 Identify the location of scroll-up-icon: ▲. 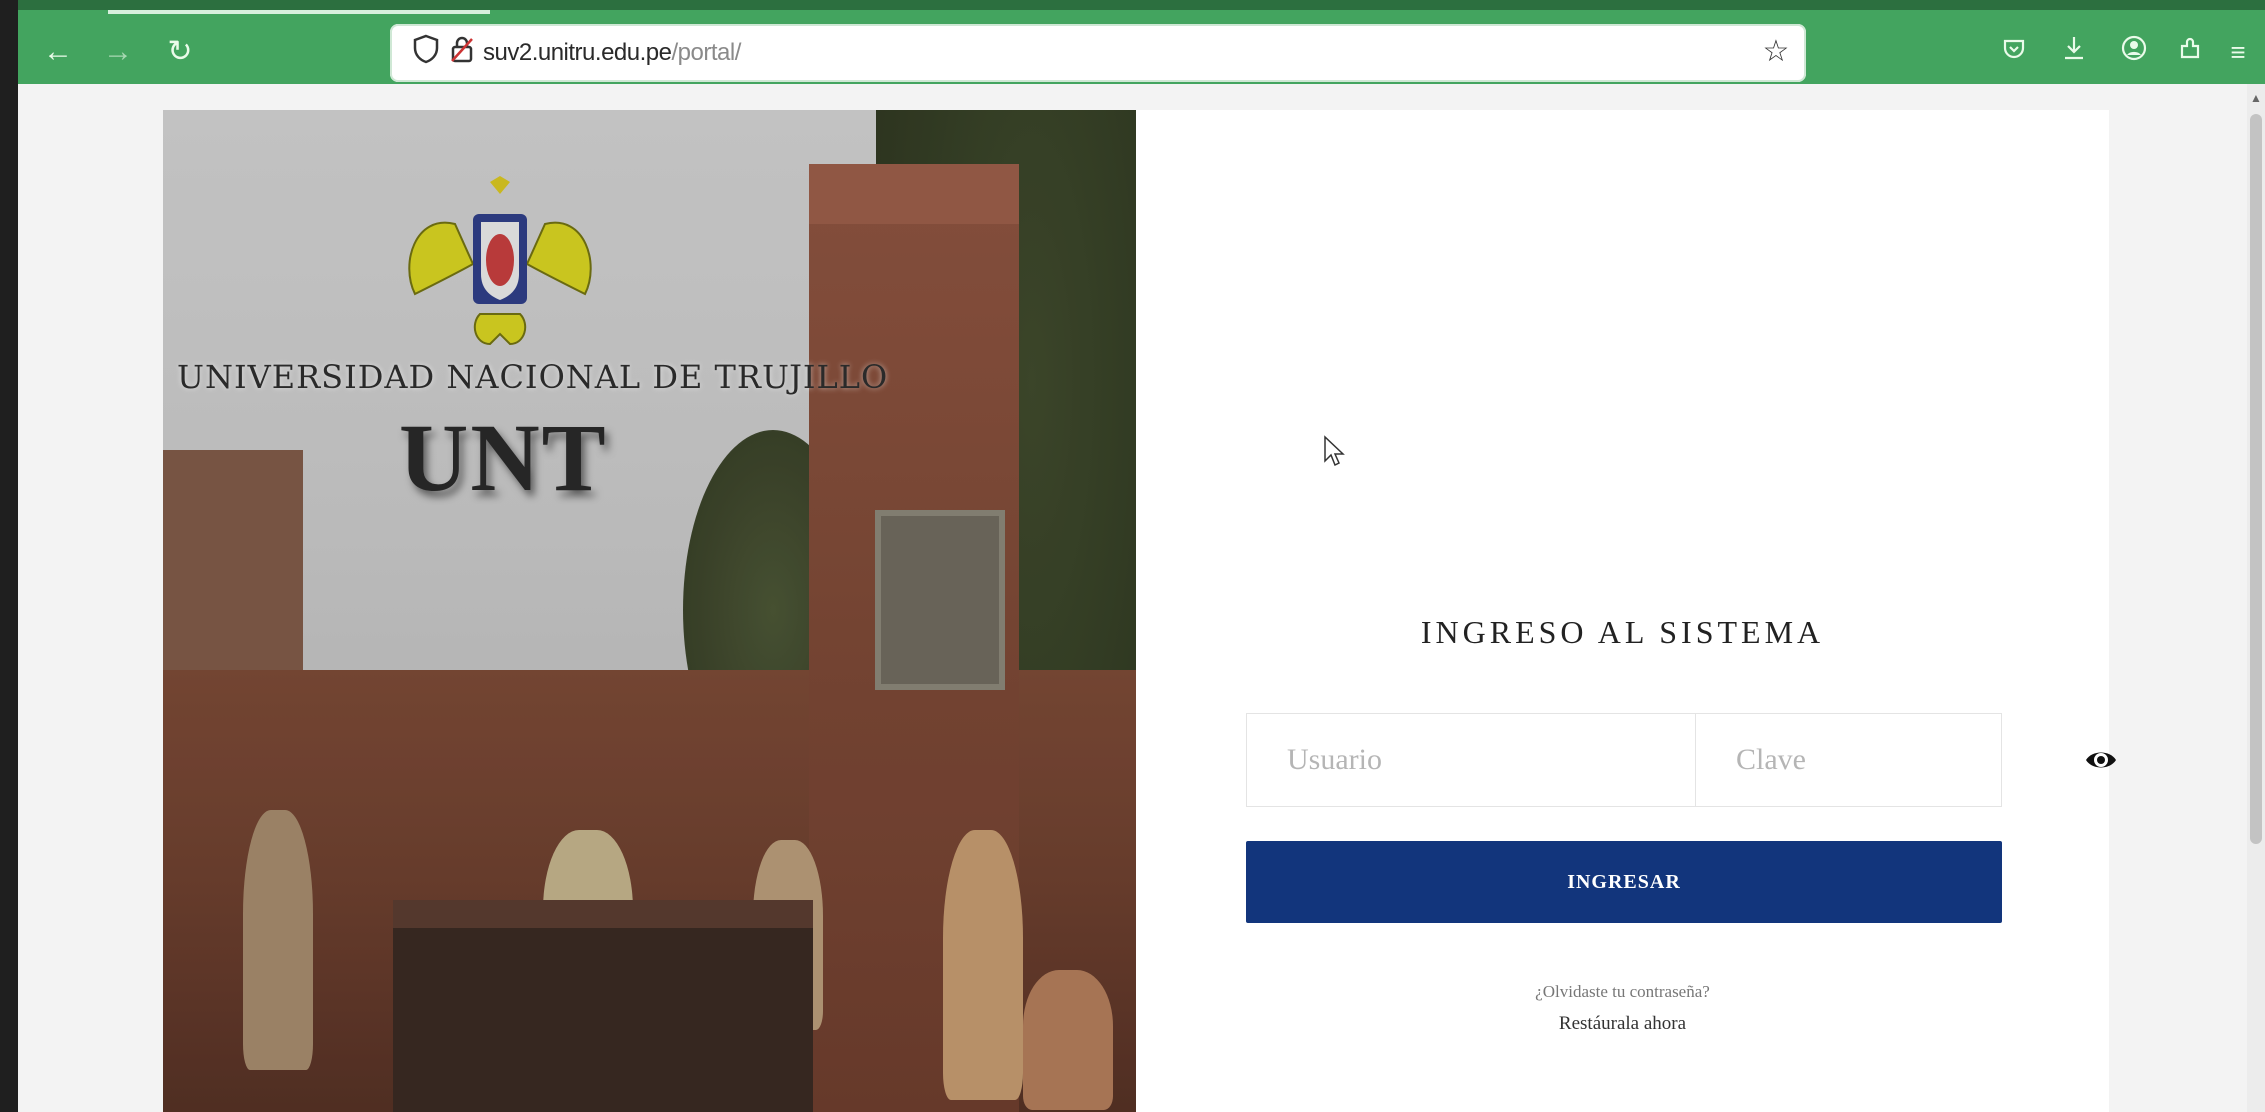
(2256, 98).